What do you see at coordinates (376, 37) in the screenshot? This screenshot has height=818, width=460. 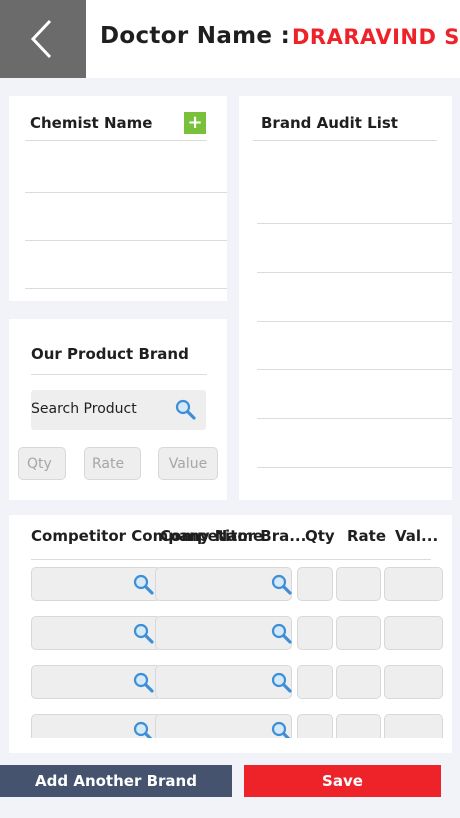 I see `doctor-name-value: DRARAVIND SA` at bounding box center [376, 37].